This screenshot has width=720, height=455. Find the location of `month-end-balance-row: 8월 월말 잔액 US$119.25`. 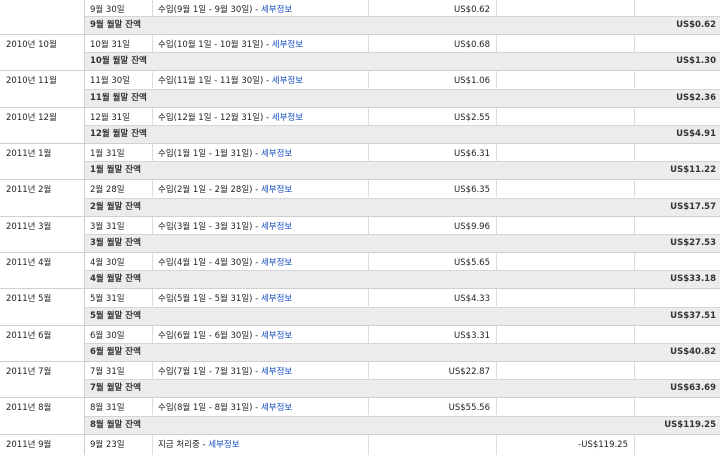

month-end-balance-row: 8월 월말 잔액 US$119.25 is located at coordinates (402, 424).